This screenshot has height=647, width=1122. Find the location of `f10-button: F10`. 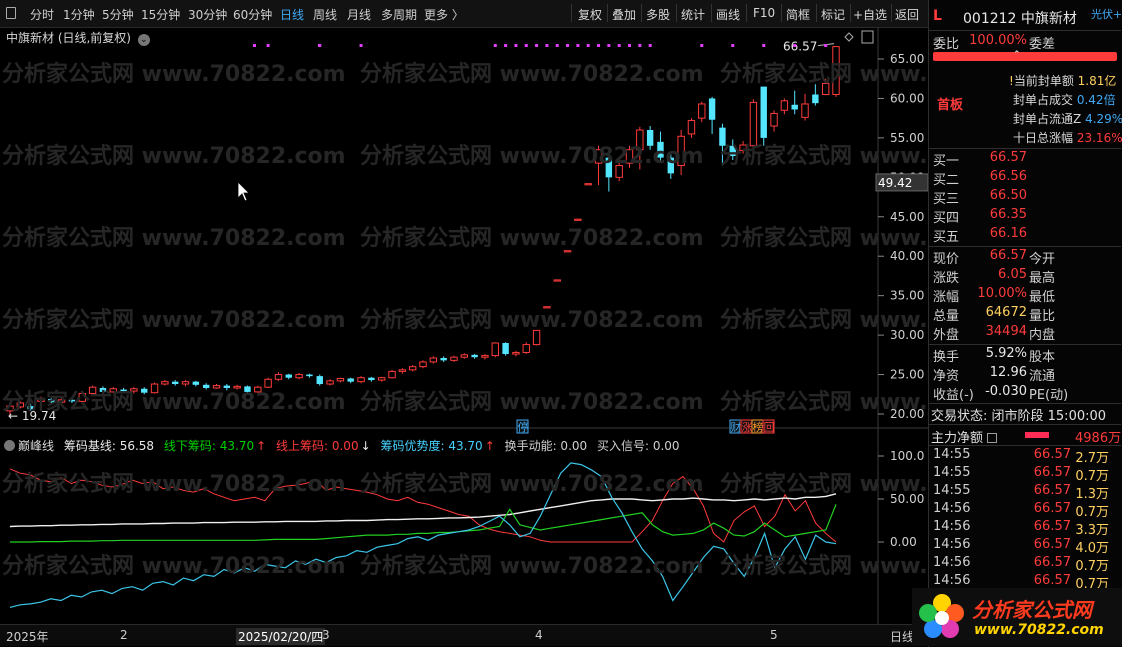

f10-button: F10 is located at coordinates (764, 13).